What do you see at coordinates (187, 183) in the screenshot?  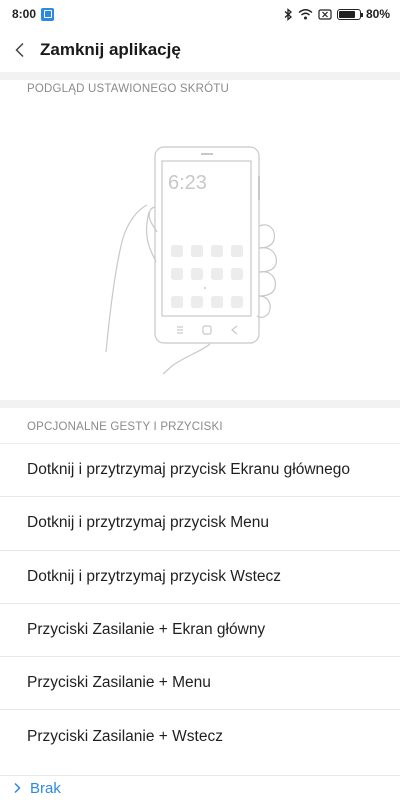 I see `phone-clock: 6:23` at bounding box center [187, 183].